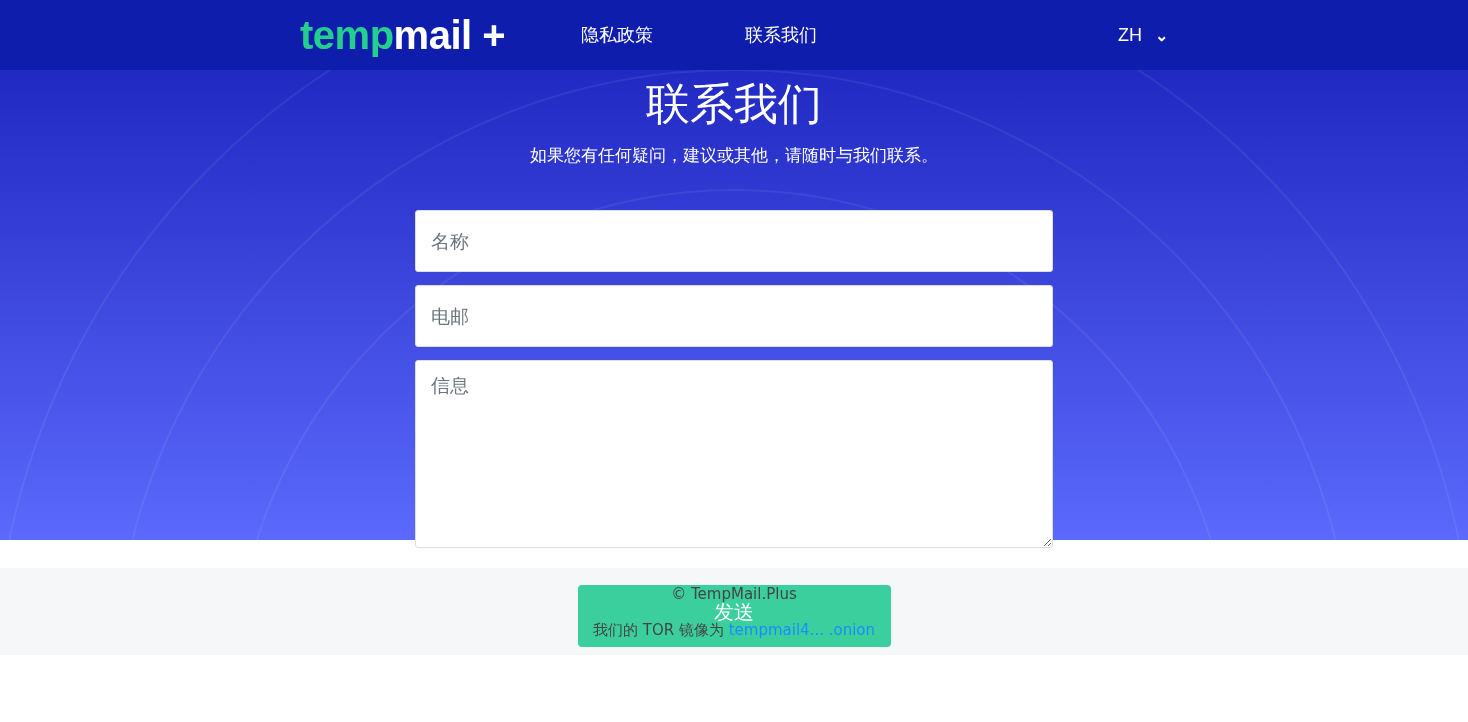 This screenshot has width=1468, height=722. What do you see at coordinates (734, 630) in the screenshot?
I see `tor-mirror-text: 我们的 TOR 镜像为 tempmail4... .onion` at bounding box center [734, 630].